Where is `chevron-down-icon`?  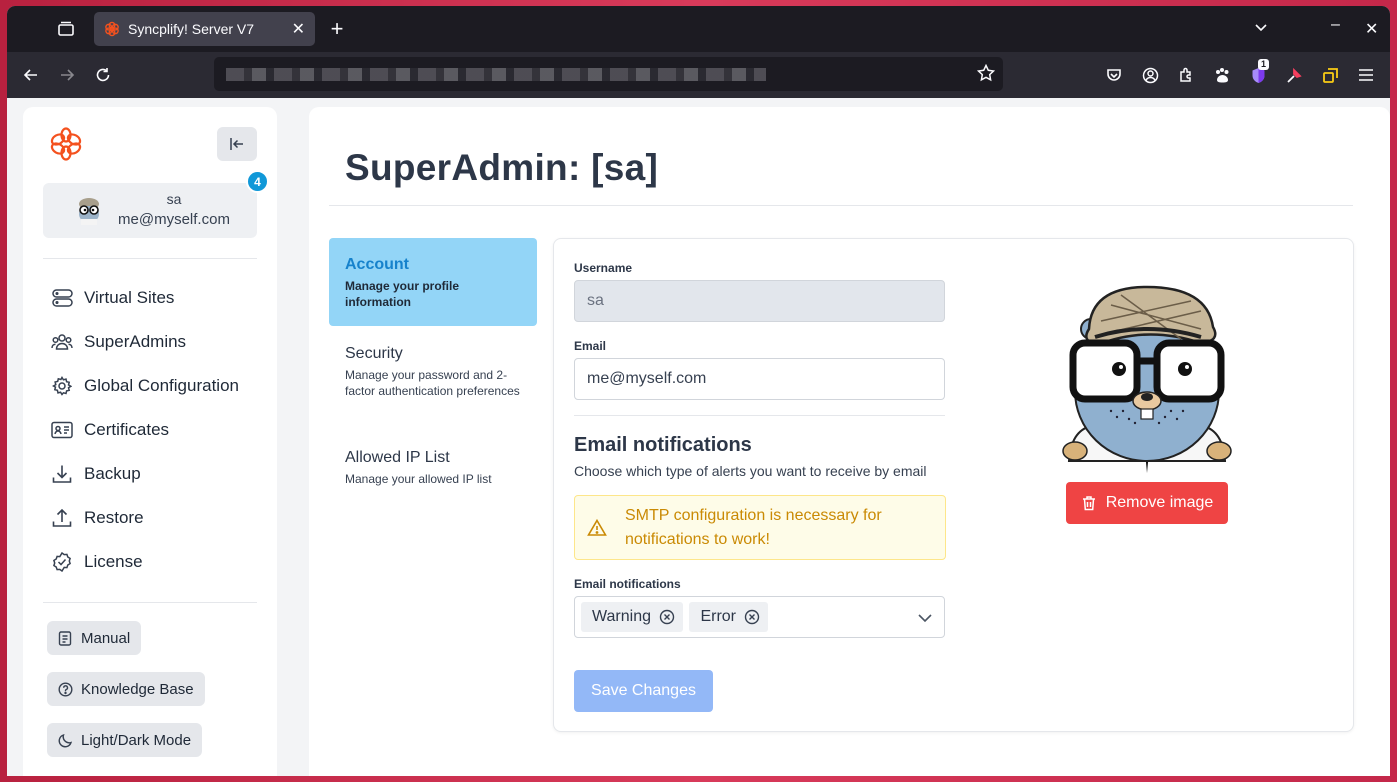 chevron-down-icon is located at coordinates (925, 618).